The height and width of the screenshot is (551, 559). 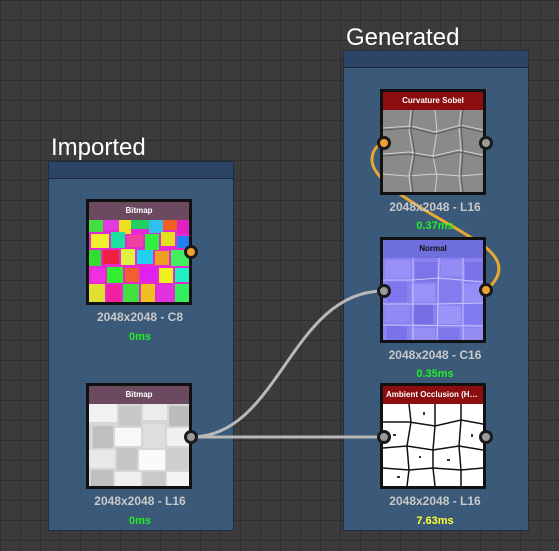 What do you see at coordinates (435, 374) in the screenshot?
I see `node-time: 0.35ms` at bounding box center [435, 374].